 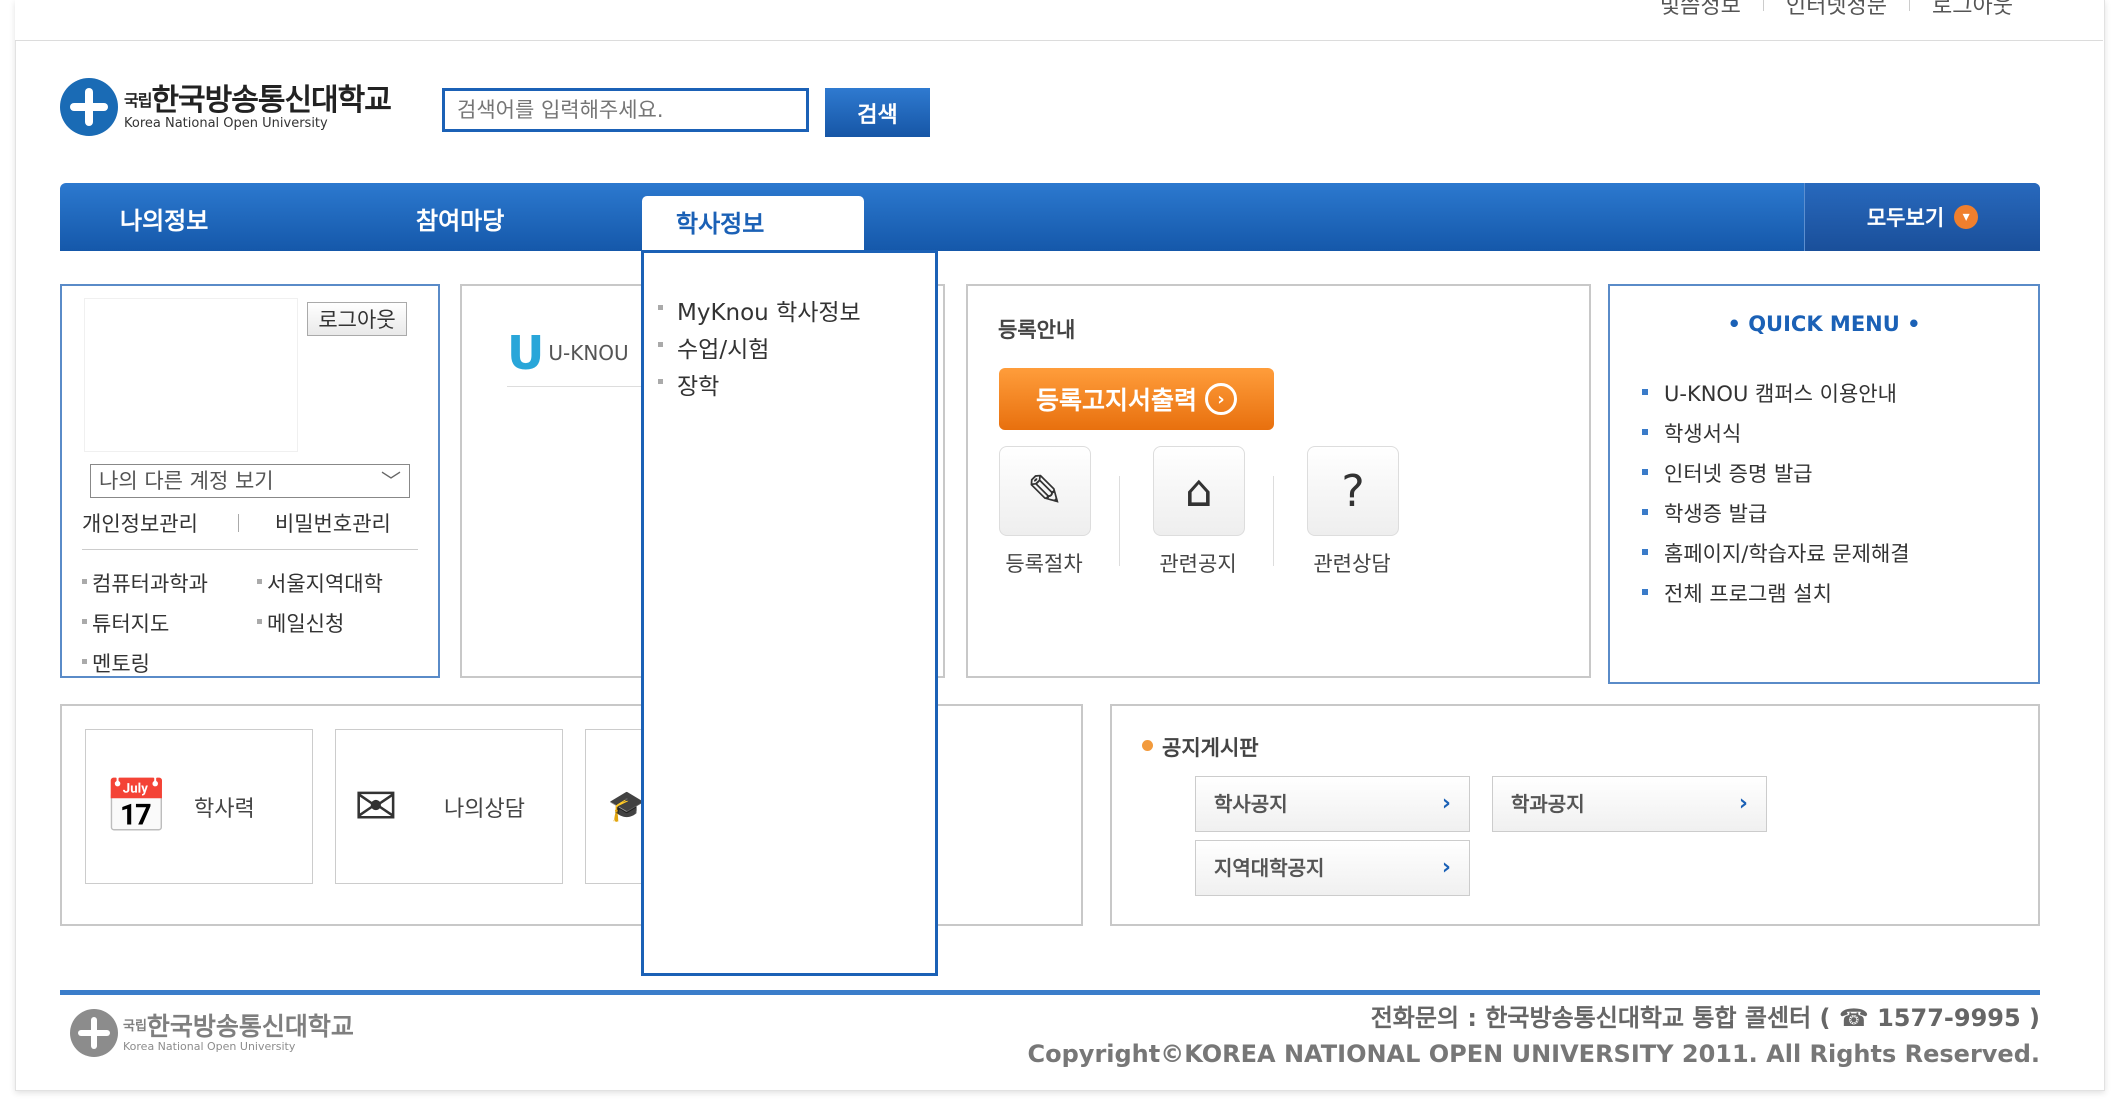 I want to click on util-link-internet: 인터넷정문, so click(x=1836, y=10).